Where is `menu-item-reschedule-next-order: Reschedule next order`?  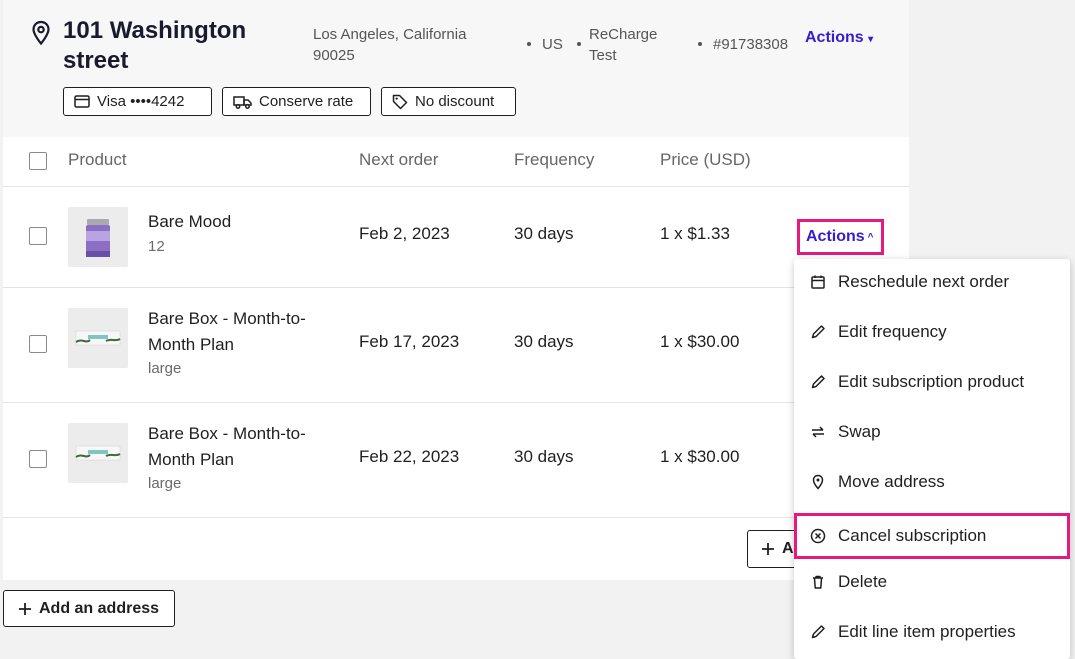 menu-item-reschedule-next-order: Reschedule next order is located at coordinates (932, 282).